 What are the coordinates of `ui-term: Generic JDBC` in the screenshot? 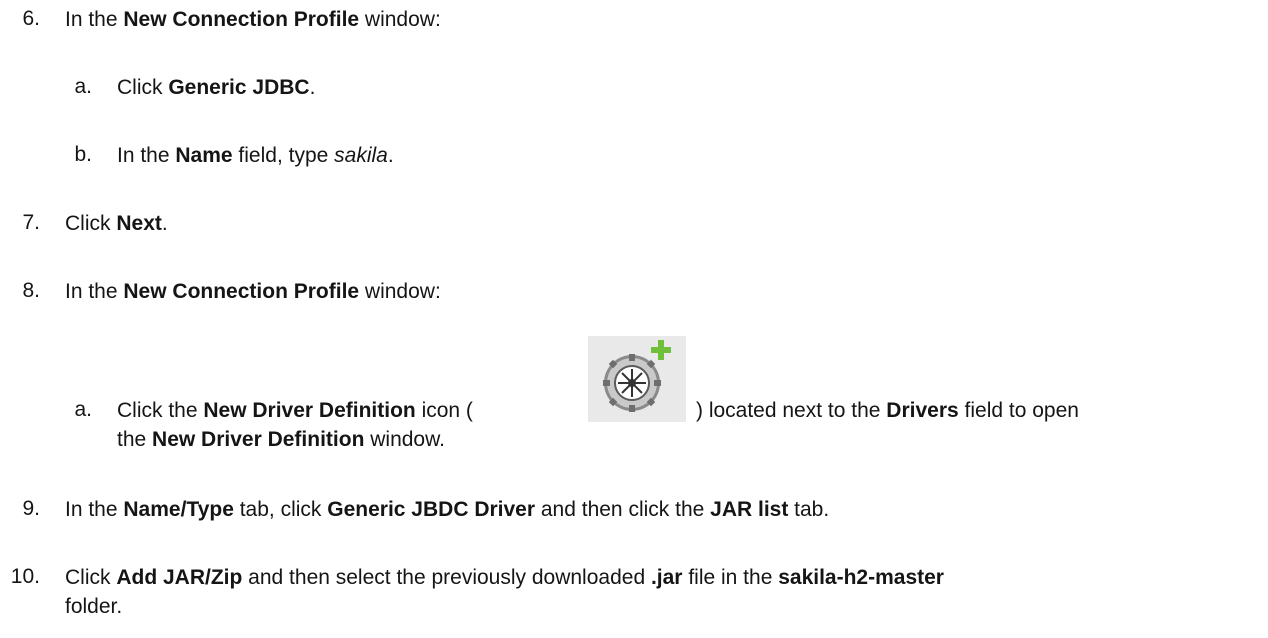 It's located at (239, 87).